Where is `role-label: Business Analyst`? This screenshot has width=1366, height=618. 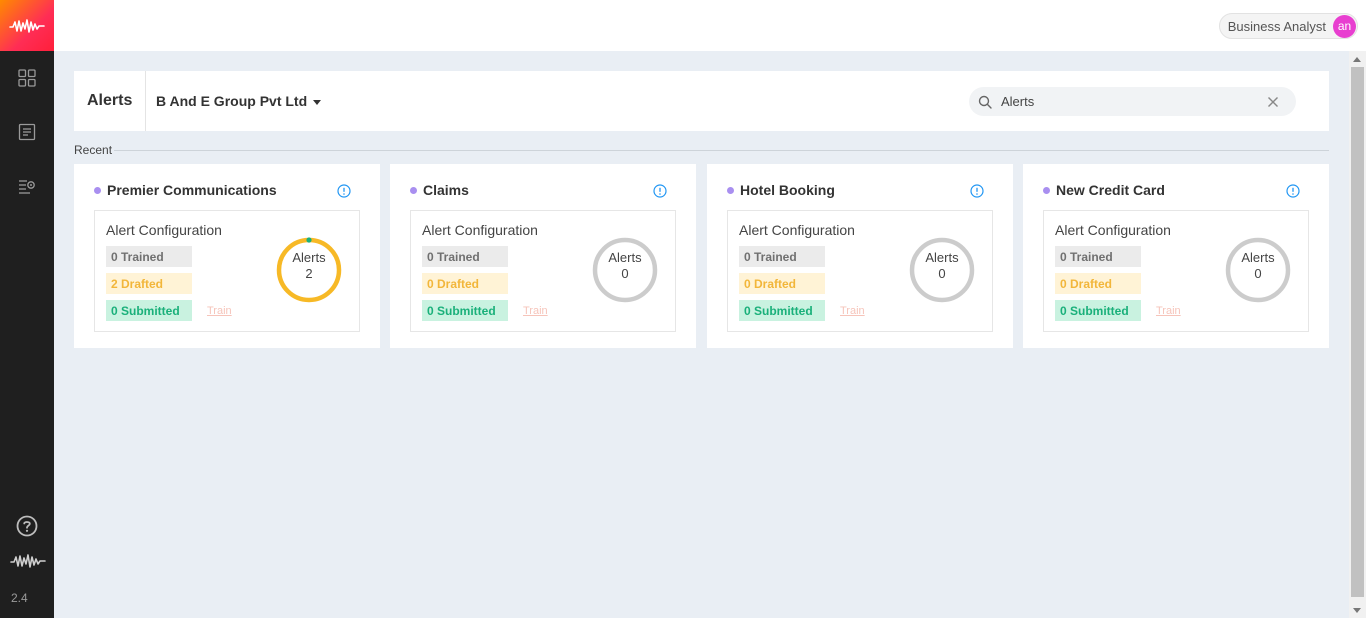 role-label: Business Analyst is located at coordinates (1276, 26).